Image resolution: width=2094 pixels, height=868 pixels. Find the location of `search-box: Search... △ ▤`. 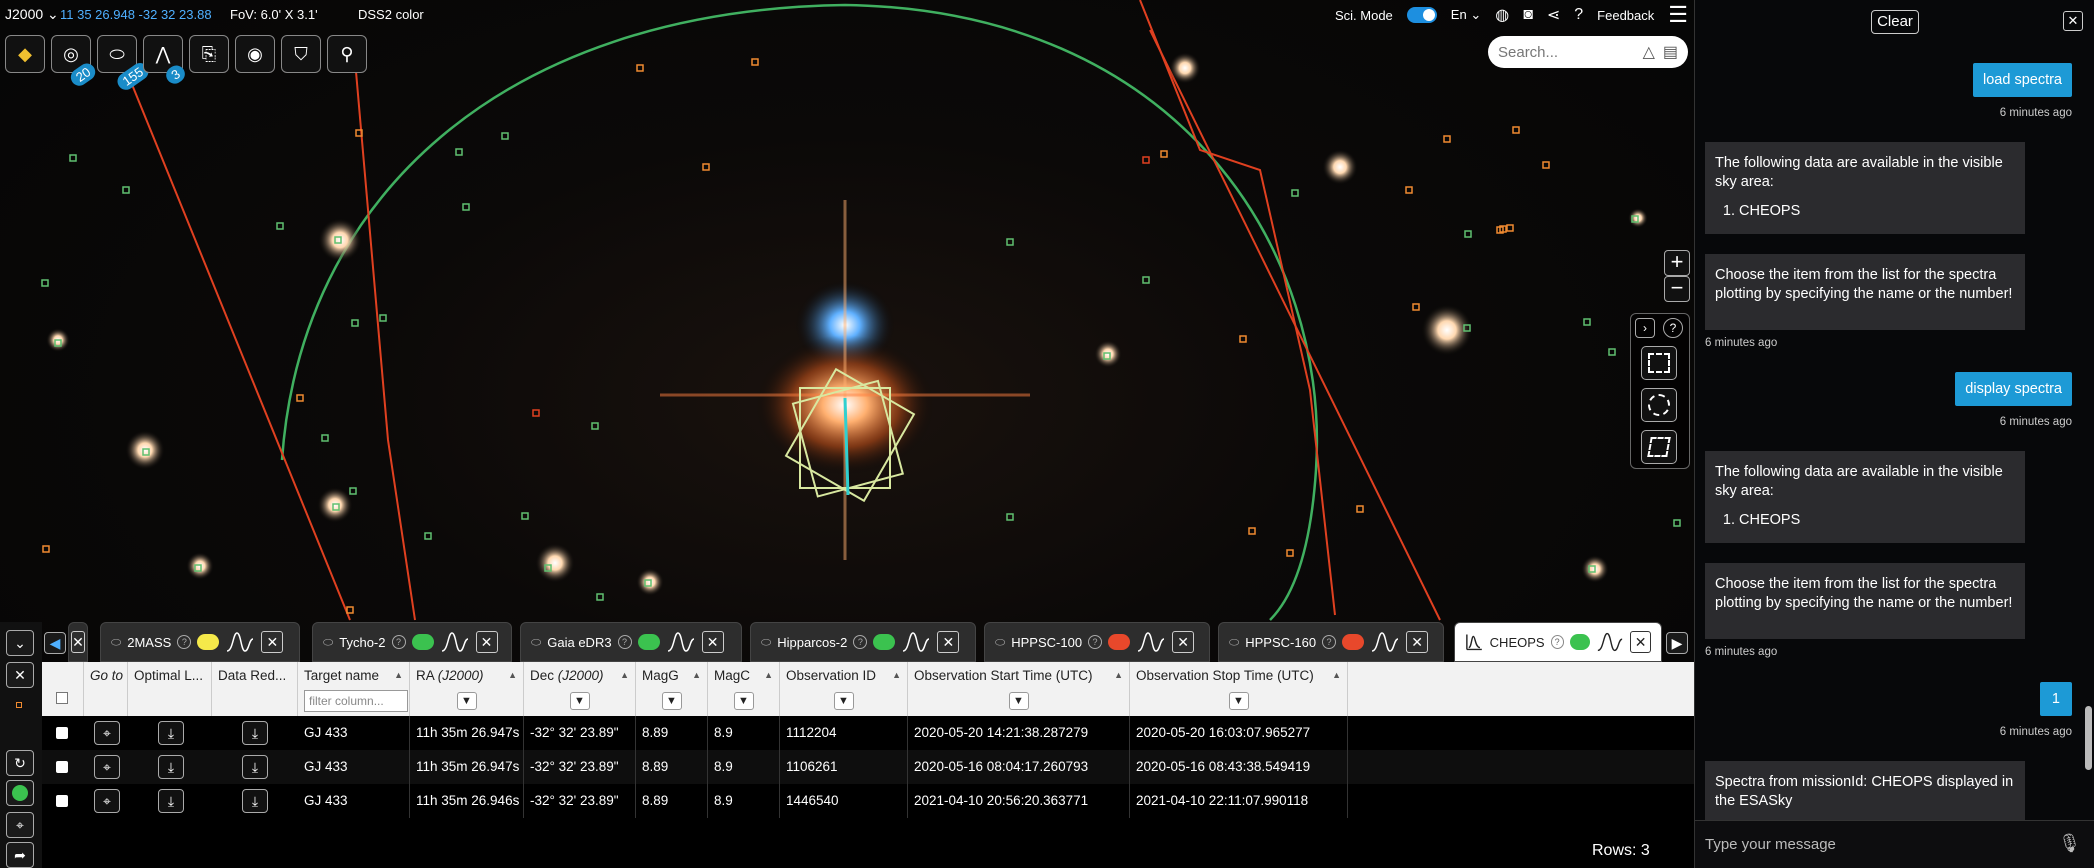

search-box: Search... △ ▤ is located at coordinates (1588, 52).